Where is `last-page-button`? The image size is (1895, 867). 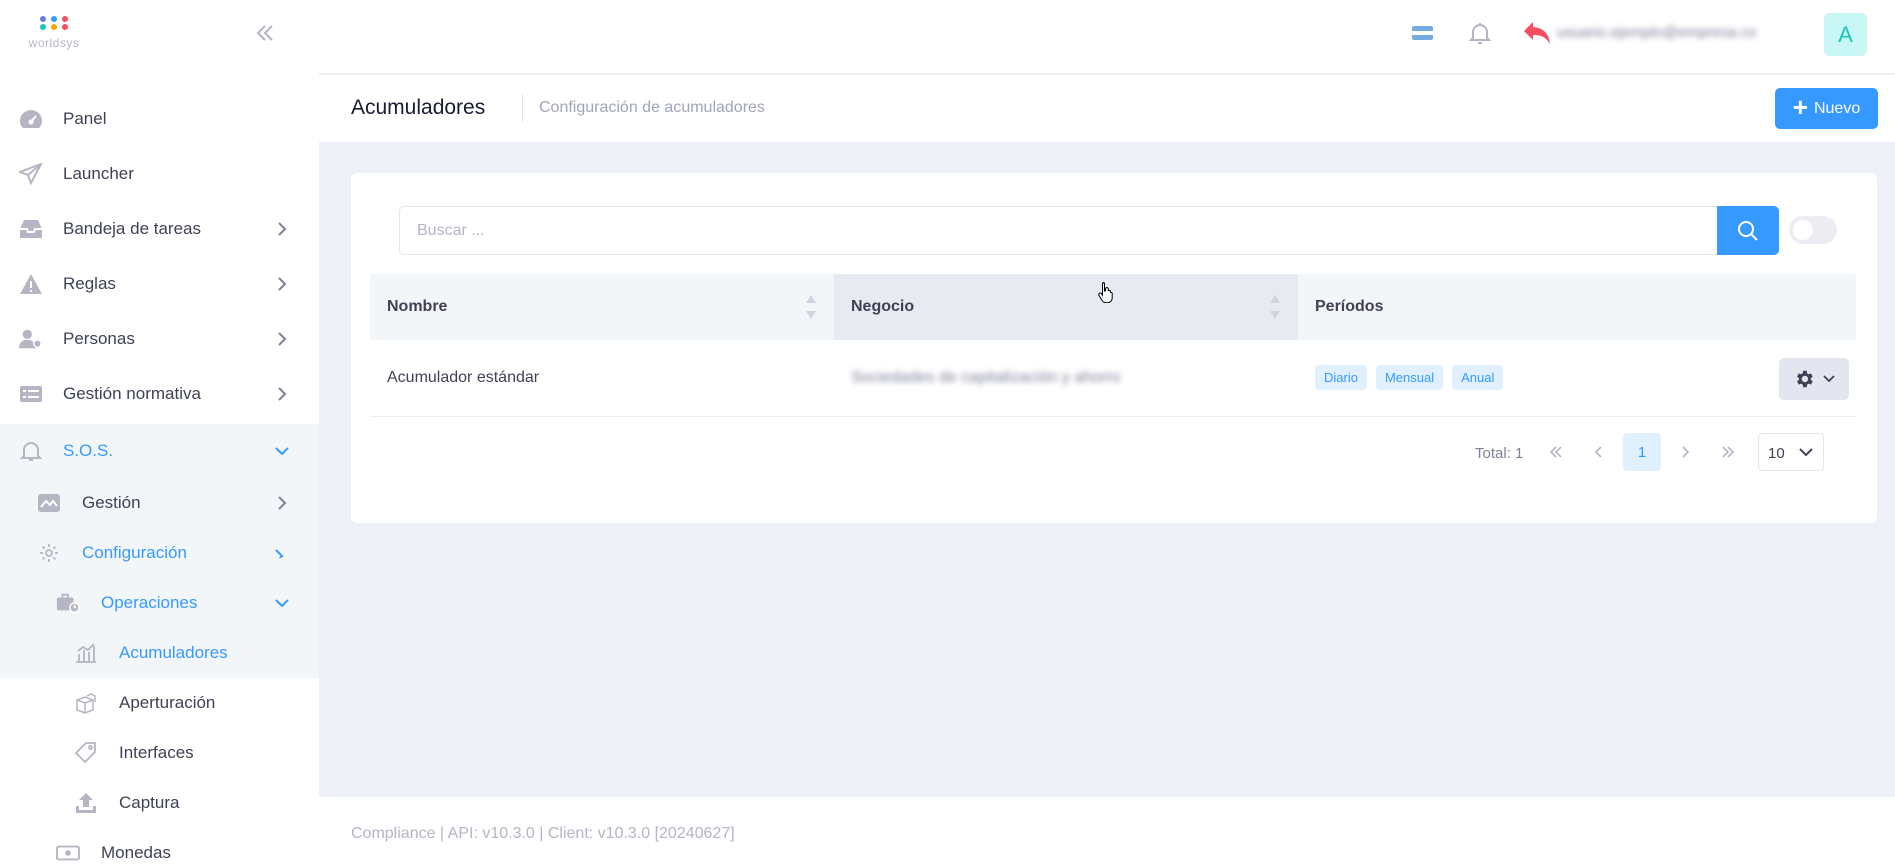 last-page-button is located at coordinates (1728, 452).